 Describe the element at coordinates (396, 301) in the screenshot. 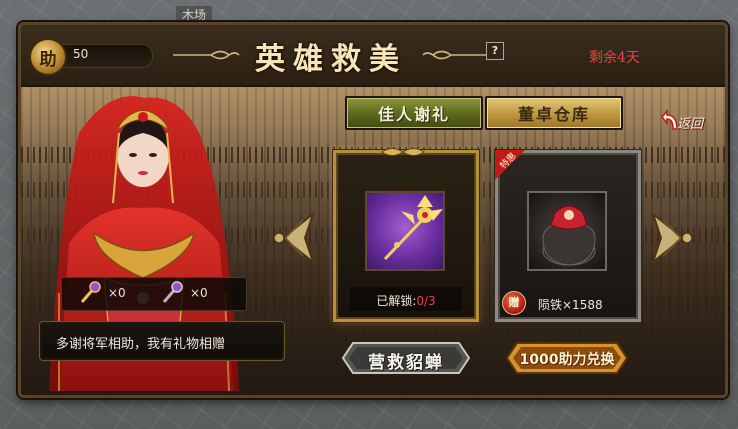

I see `unlock-label: 已解锁:` at that location.